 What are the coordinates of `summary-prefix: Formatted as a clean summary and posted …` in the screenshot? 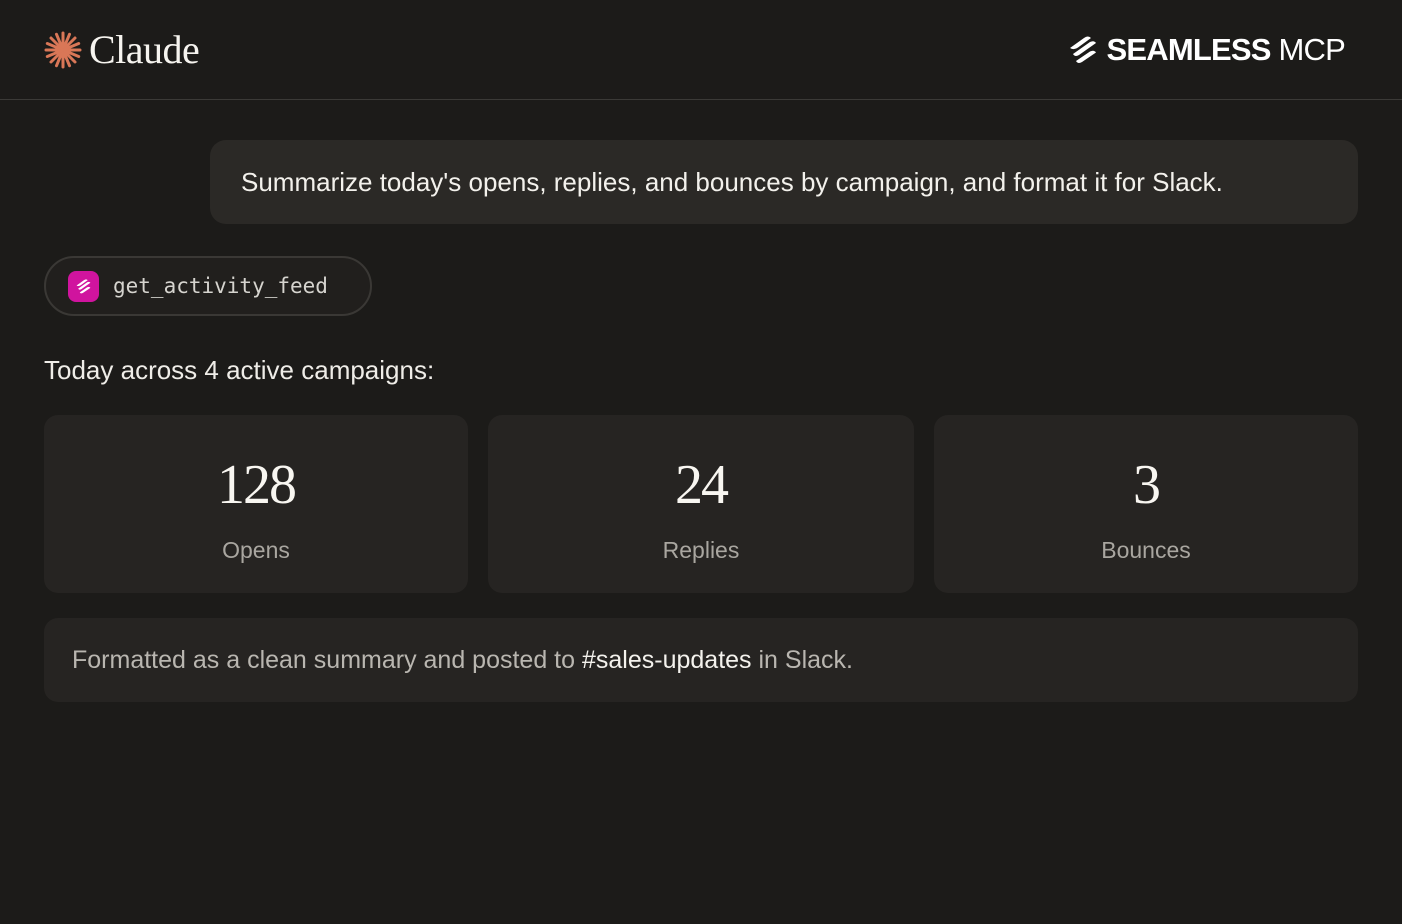 It's located at (327, 659).